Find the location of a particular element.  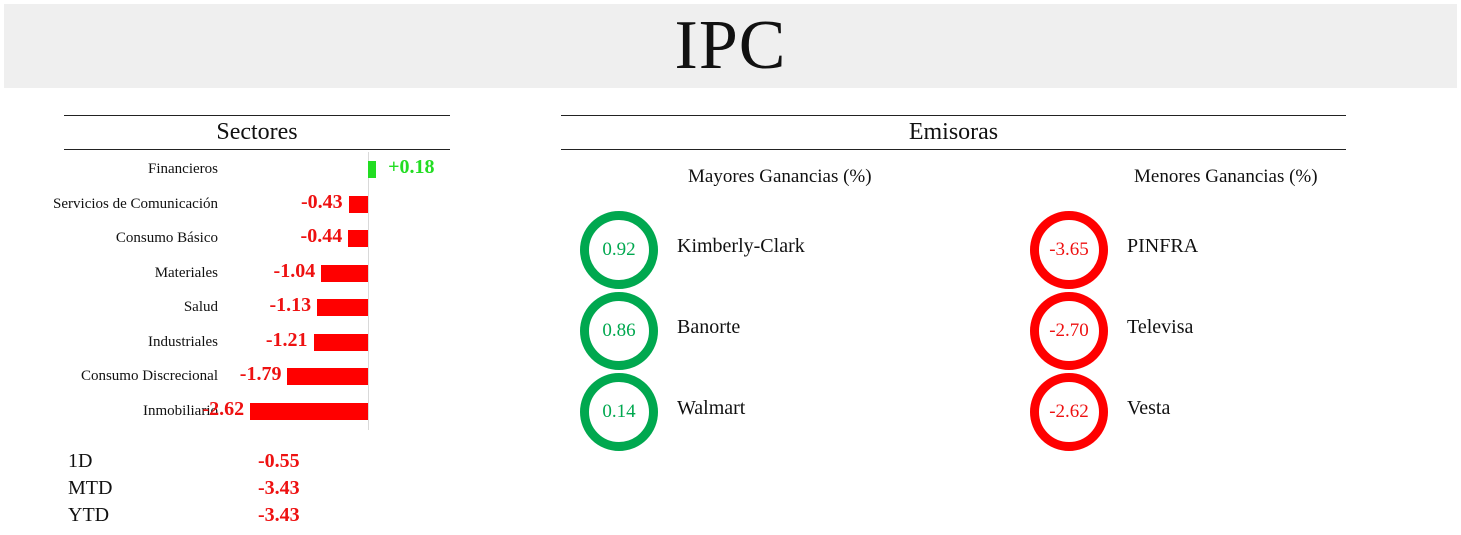

stat-label: 1D is located at coordinates (80, 461).